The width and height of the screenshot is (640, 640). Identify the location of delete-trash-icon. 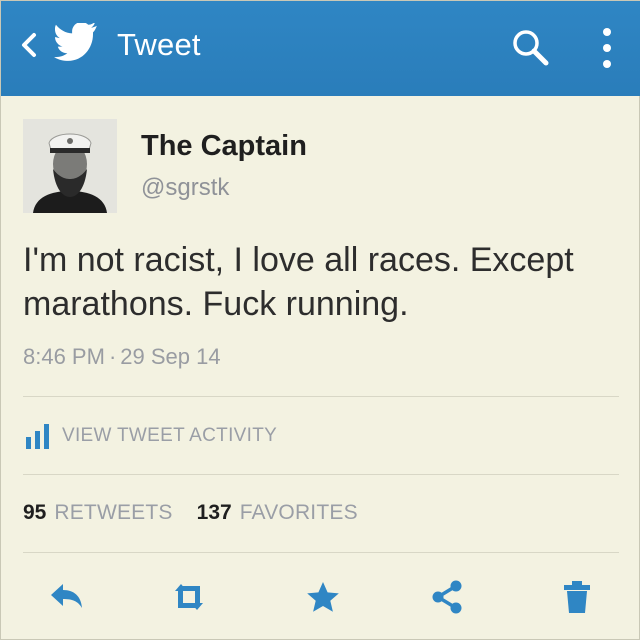
(577, 597).